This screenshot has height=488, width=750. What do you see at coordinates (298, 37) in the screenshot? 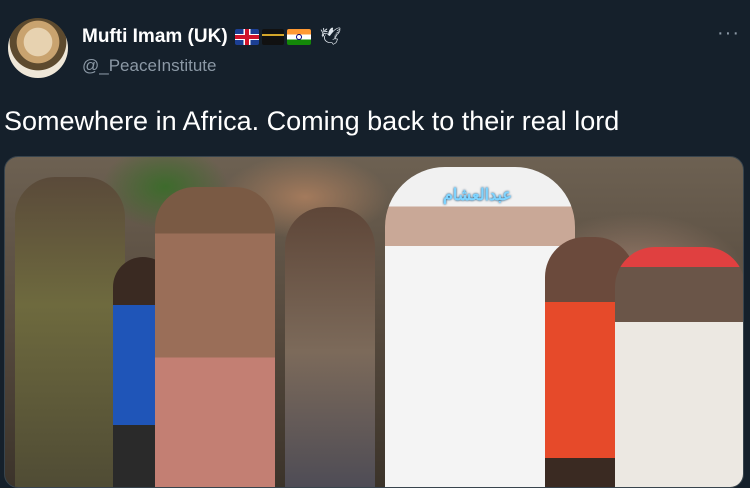
I see `india-flag-icon` at bounding box center [298, 37].